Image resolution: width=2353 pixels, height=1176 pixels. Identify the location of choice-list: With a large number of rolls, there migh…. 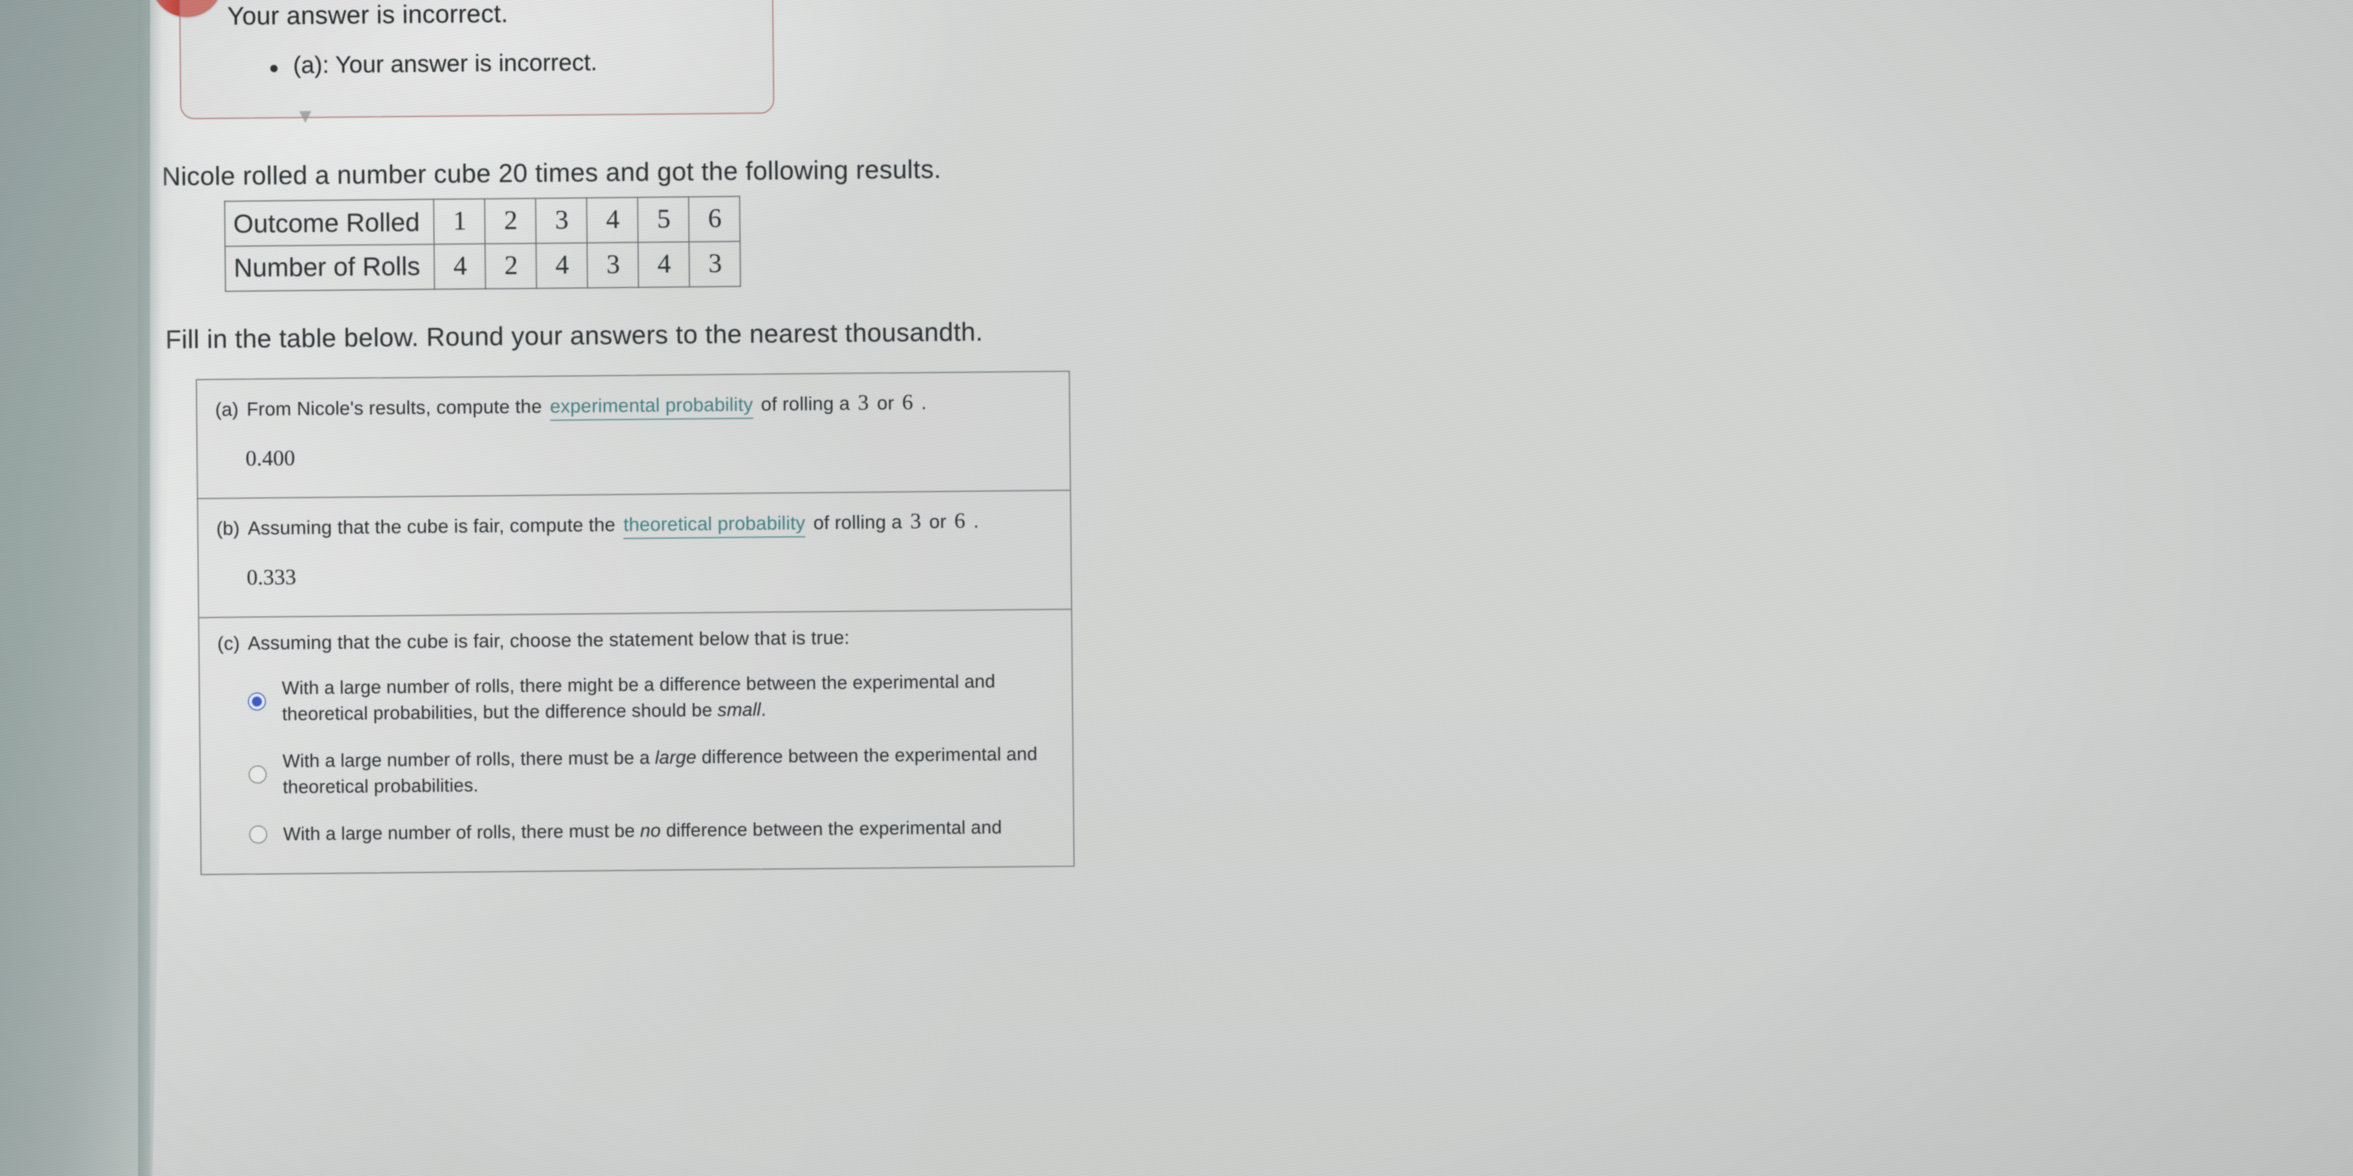
(637, 758).